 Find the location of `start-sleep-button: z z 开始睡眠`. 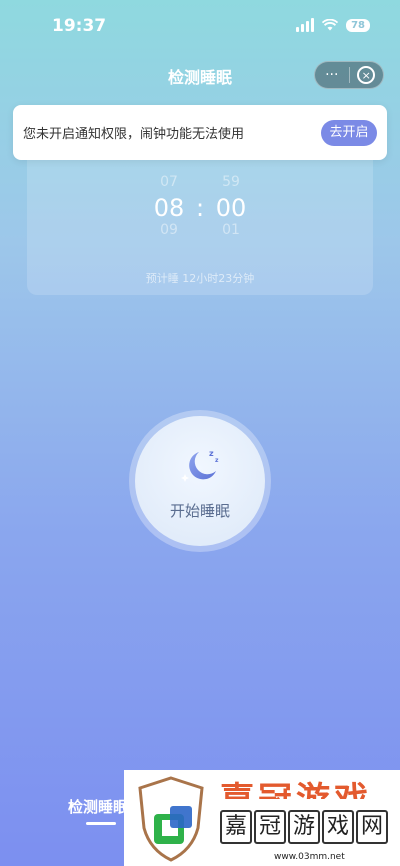

start-sleep-button: z z 开始睡眠 is located at coordinates (200, 481).